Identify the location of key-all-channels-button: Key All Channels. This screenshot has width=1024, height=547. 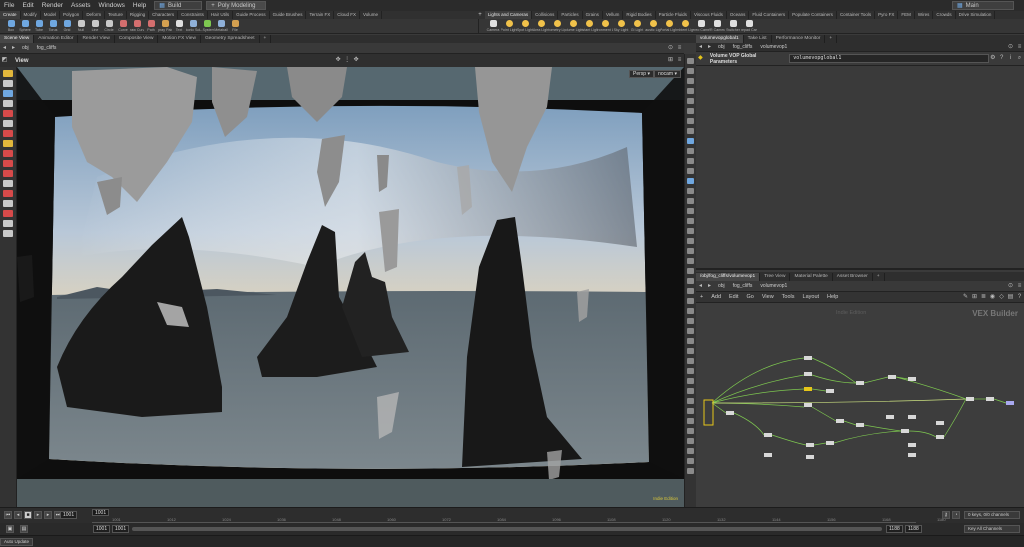
(992, 529).